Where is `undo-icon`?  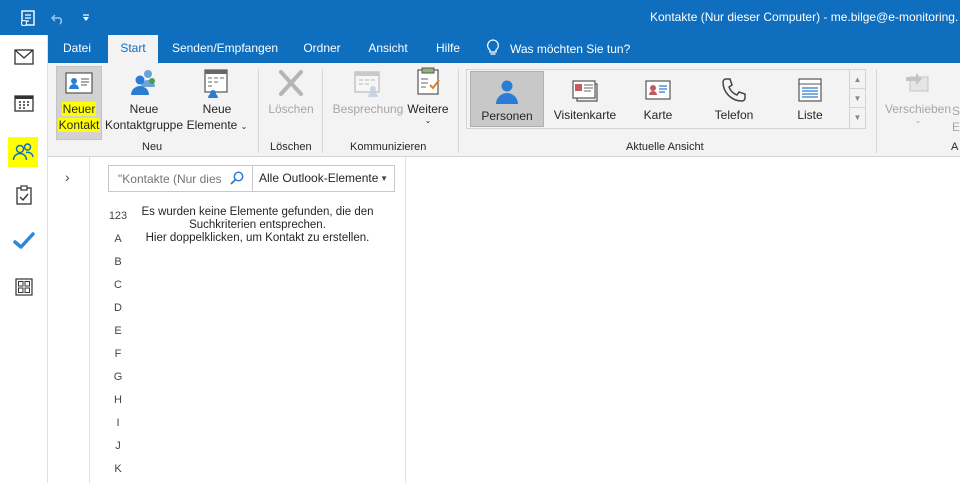
undo-icon is located at coordinates (58, 18).